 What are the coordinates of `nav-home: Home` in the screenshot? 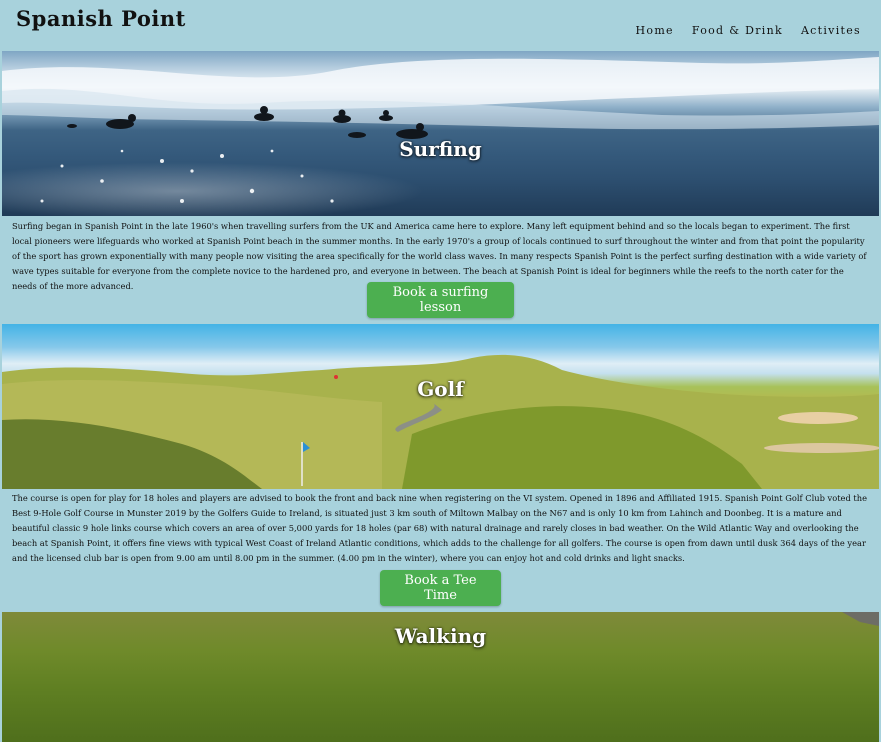 It's located at (655, 30).